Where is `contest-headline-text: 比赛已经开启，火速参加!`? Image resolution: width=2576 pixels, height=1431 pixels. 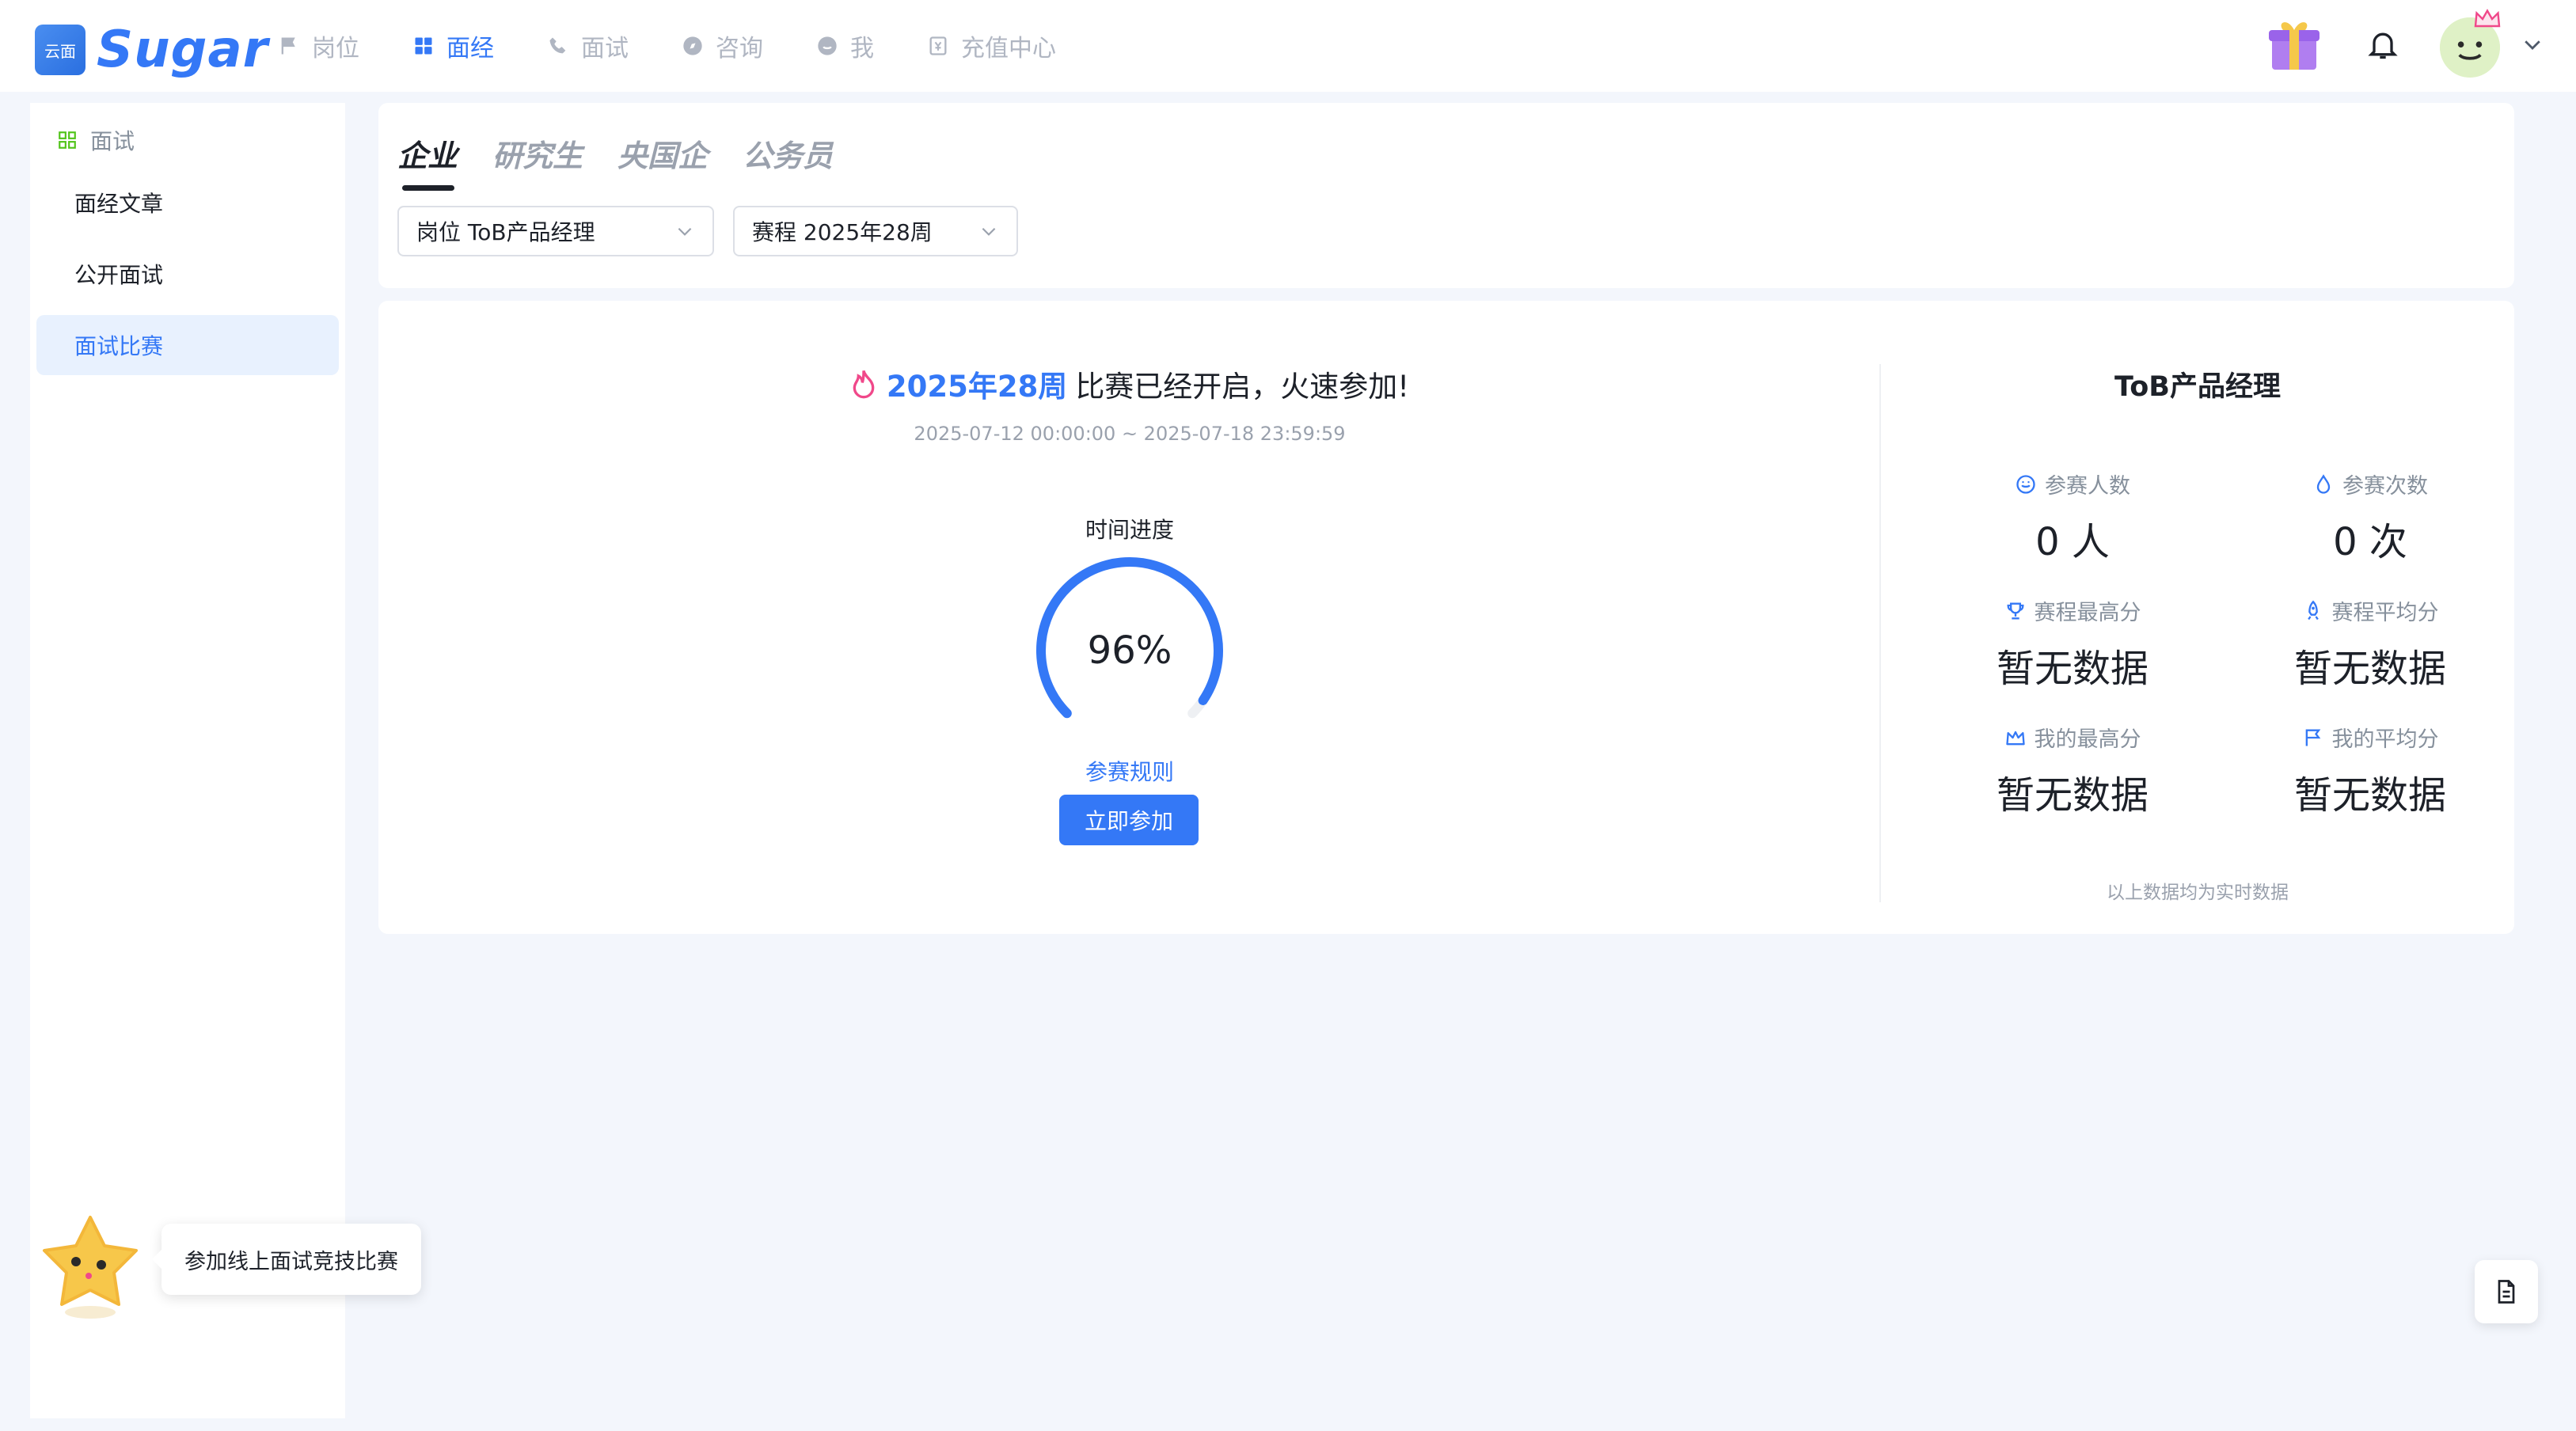
contest-headline-text: 比赛已经开启，火速参加! is located at coordinates (1243, 387).